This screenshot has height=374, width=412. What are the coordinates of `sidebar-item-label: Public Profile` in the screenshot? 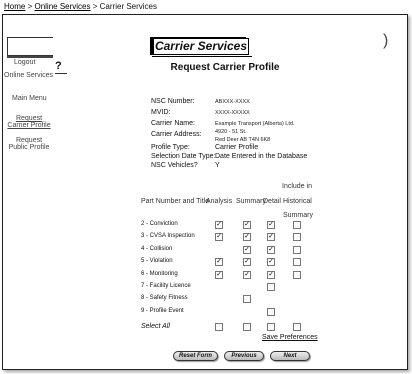 It's located at (29, 147).